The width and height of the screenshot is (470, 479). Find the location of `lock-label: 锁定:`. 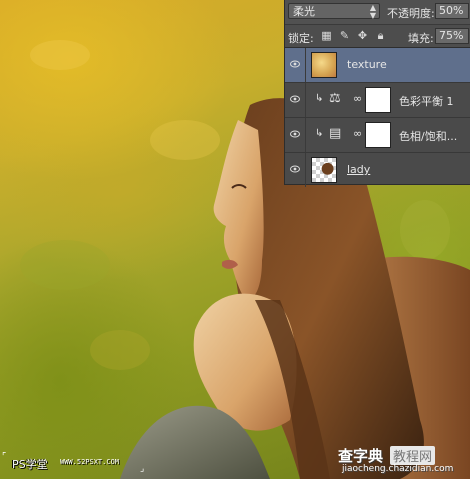

lock-label: 锁定: is located at coordinates (301, 38).